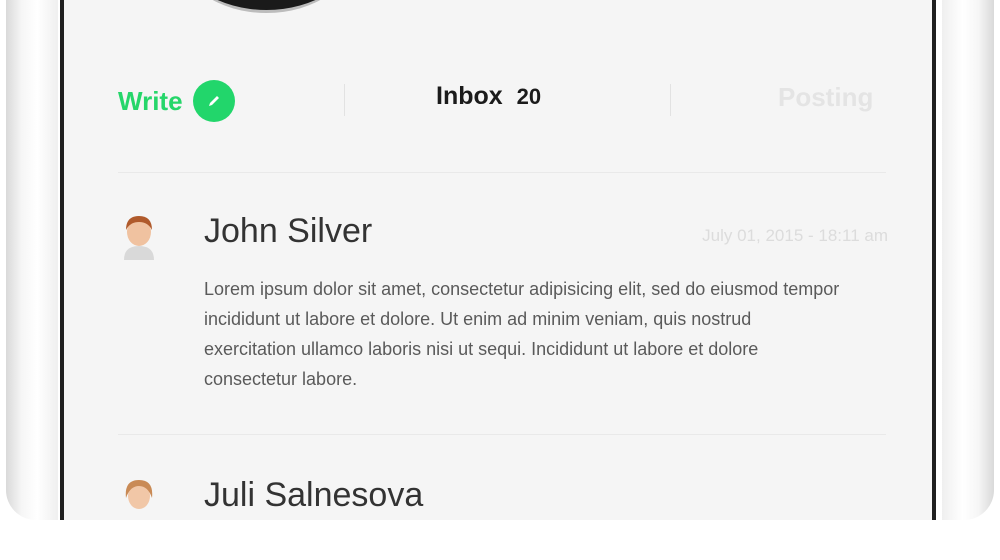 The width and height of the screenshot is (1000, 560). I want to click on phone-bezel-right, so click(968, 260).